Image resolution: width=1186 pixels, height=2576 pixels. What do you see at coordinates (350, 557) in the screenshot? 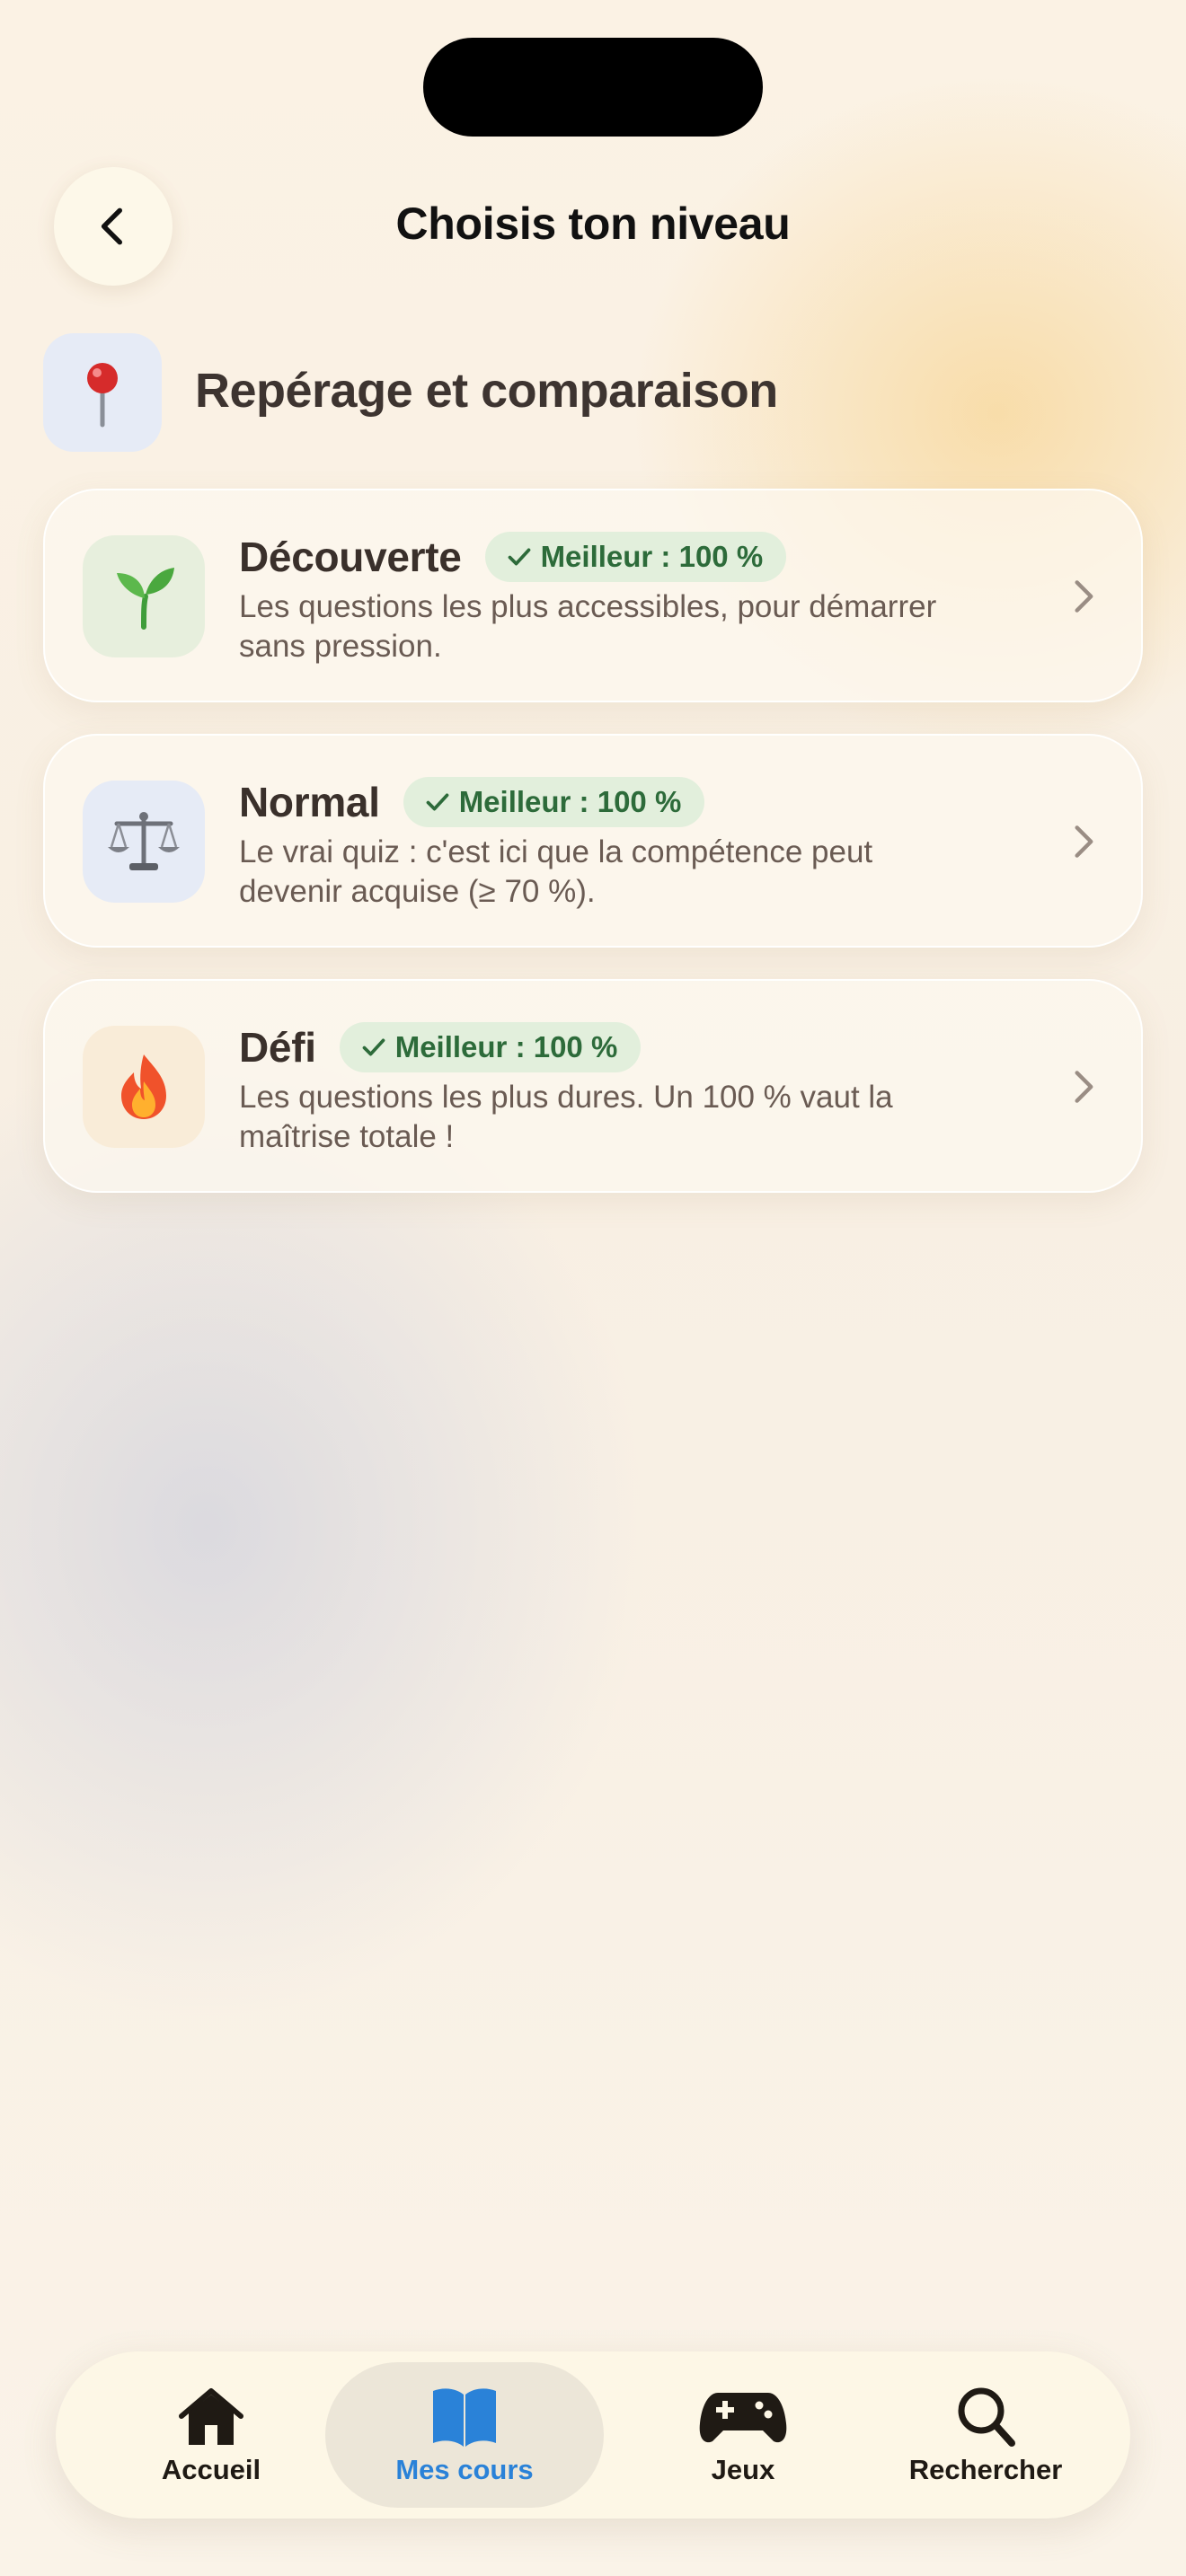
I see `level-name: Découverte` at bounding box center [350, 557].